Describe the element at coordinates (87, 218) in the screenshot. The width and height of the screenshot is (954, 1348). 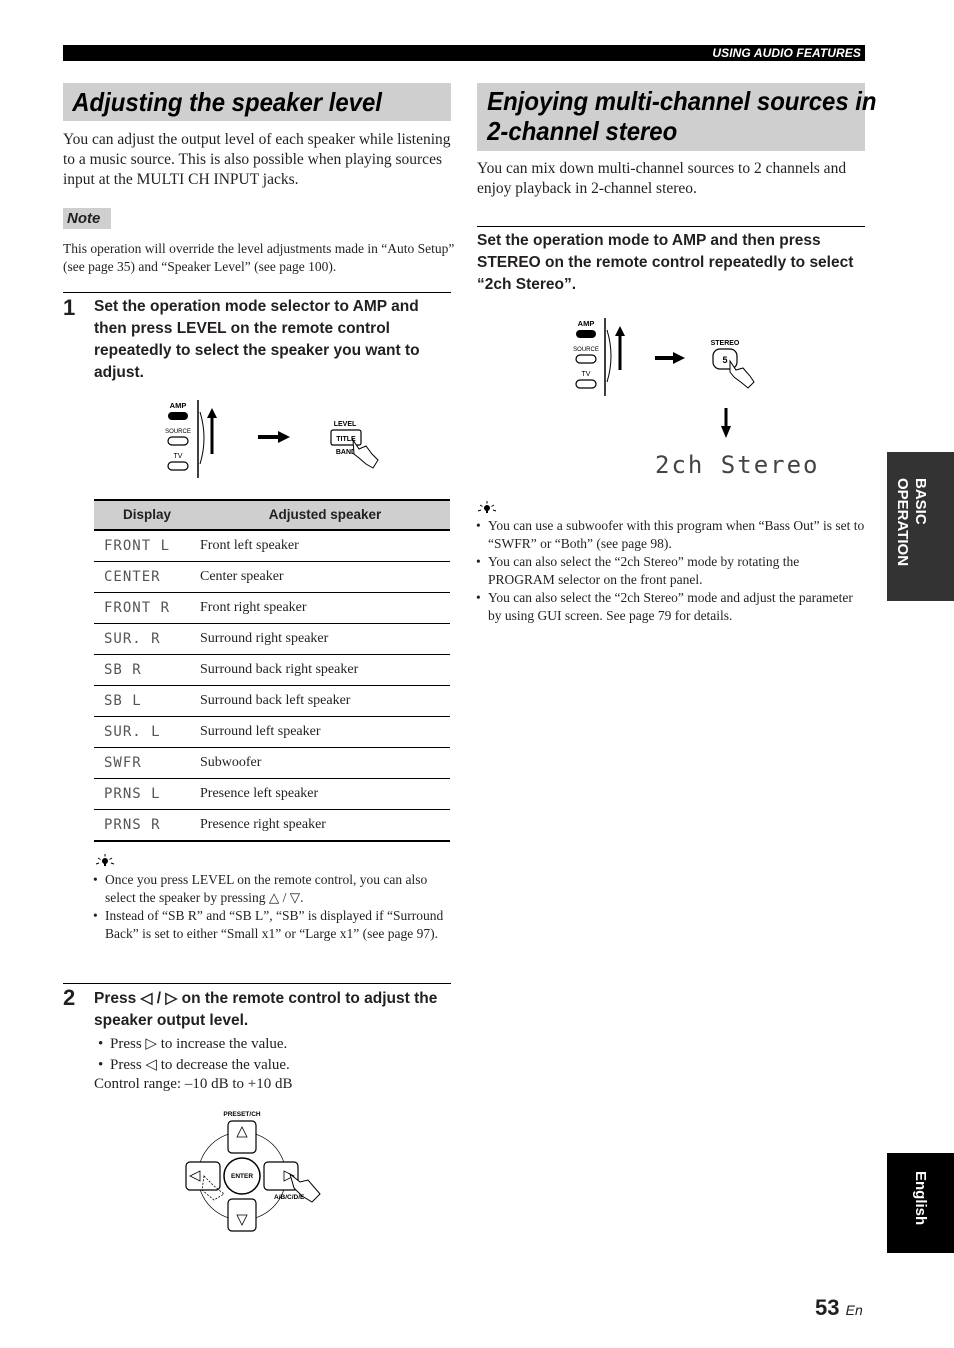
I see `note-label: Note` at that location.